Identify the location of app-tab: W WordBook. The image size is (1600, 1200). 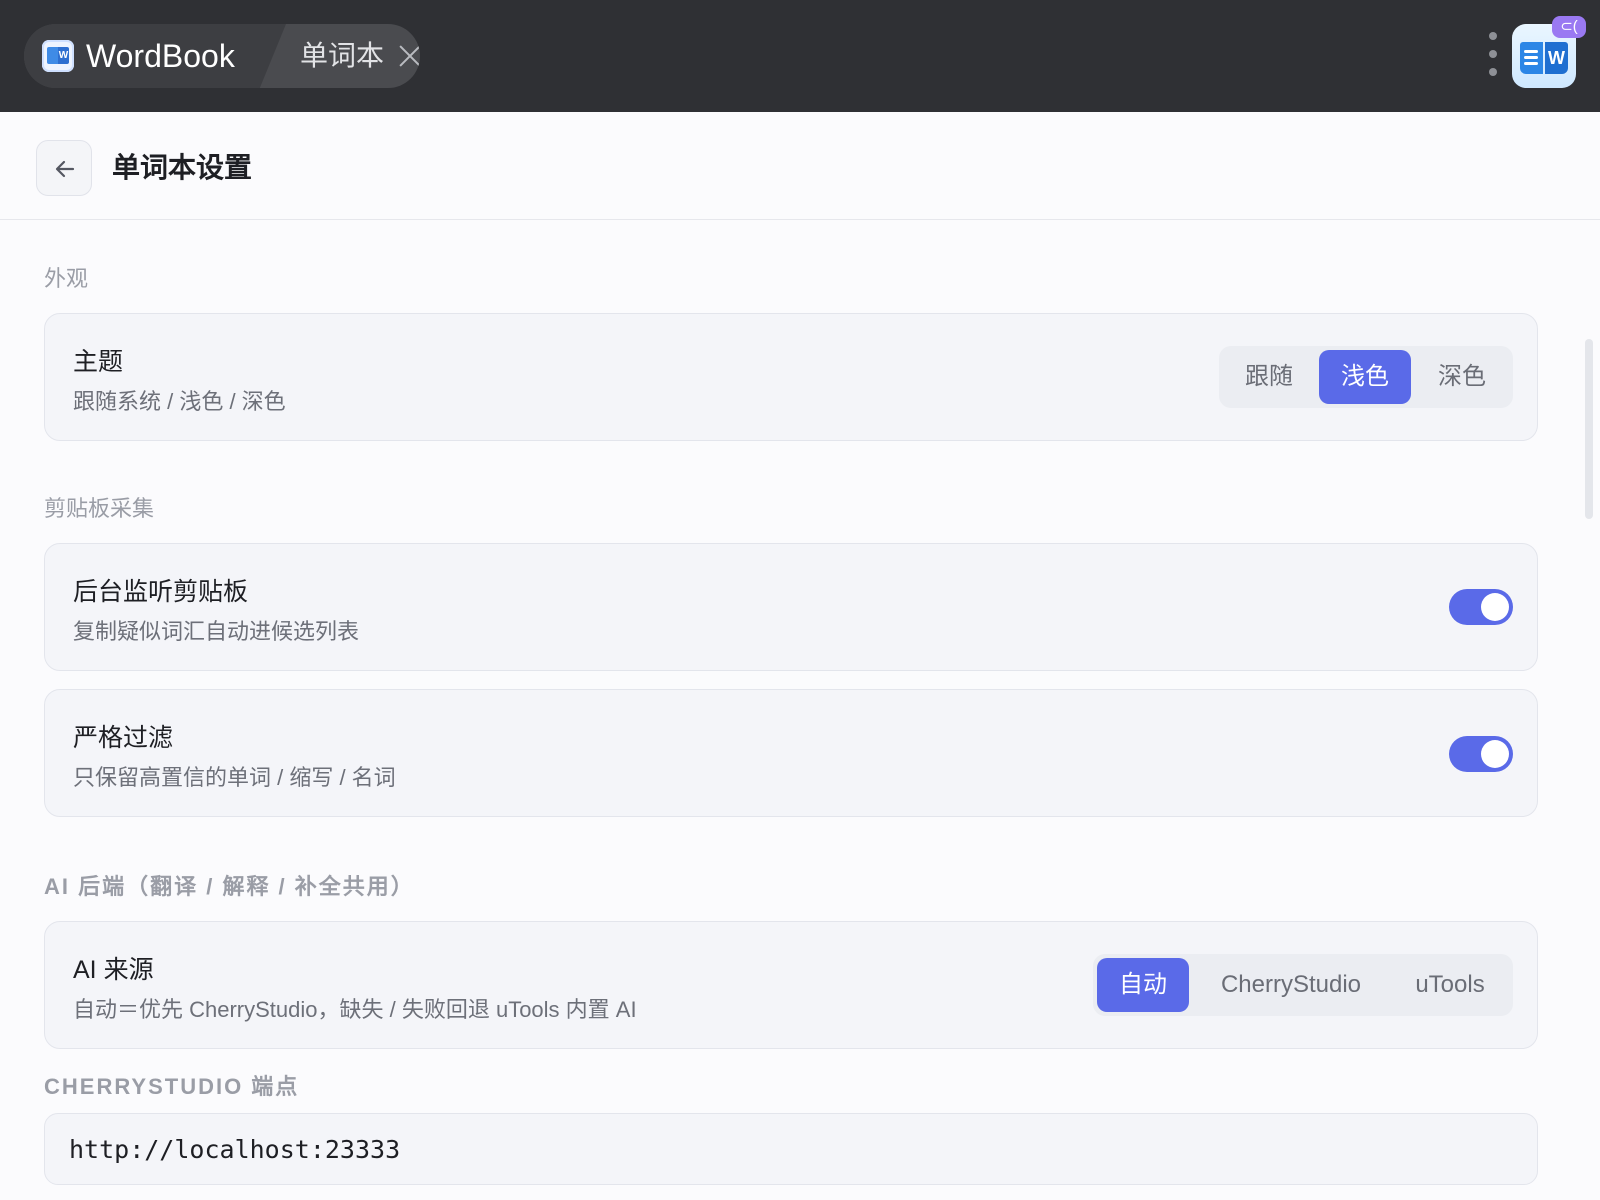
(155, 56).